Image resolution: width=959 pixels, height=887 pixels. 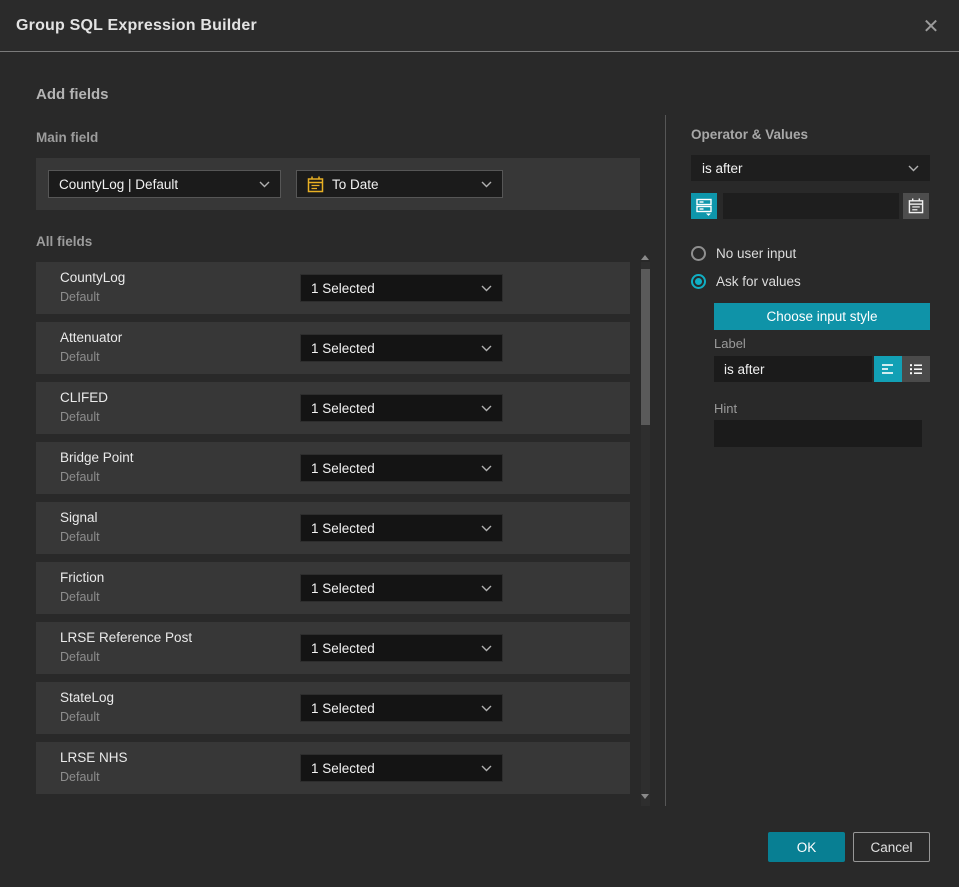 I want to click on date-value-input, so click(x=811, y=206).